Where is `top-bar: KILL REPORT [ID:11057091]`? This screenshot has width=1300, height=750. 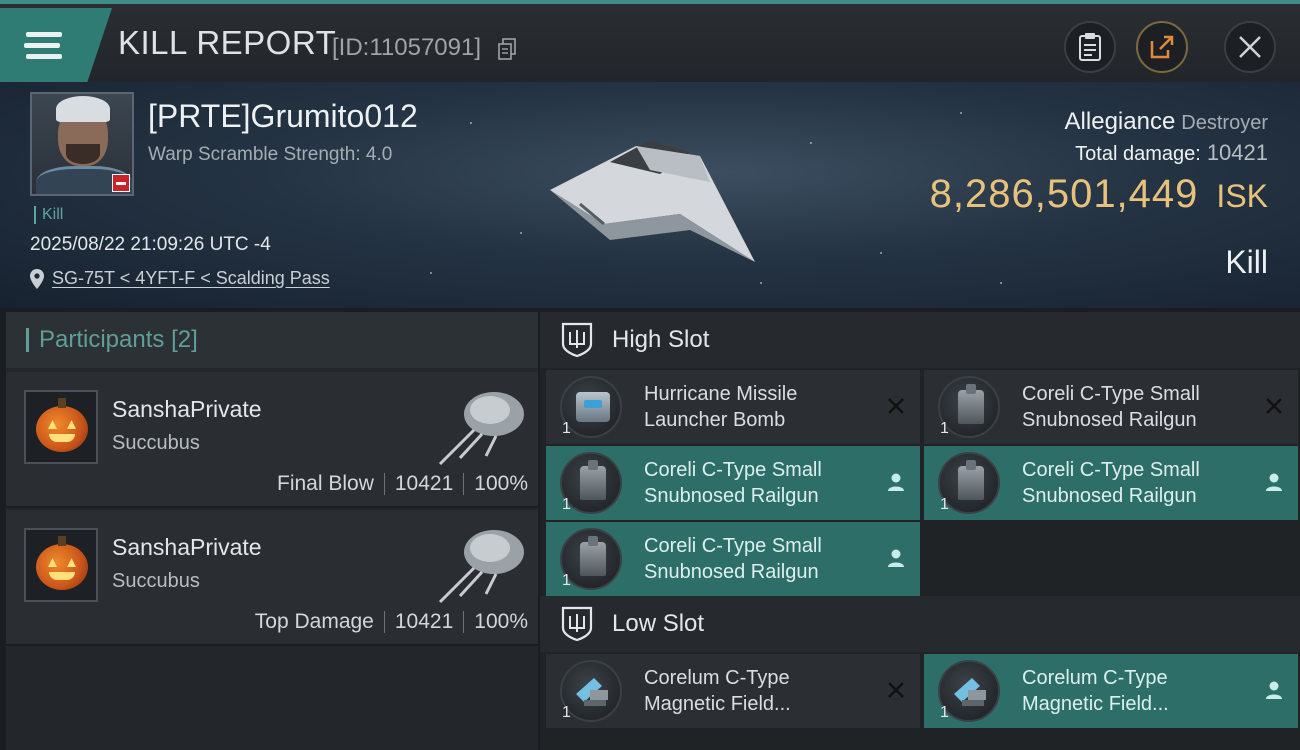 top-bar: KILL REPORT [ID:11057091] is located at coordinates (650, 41).